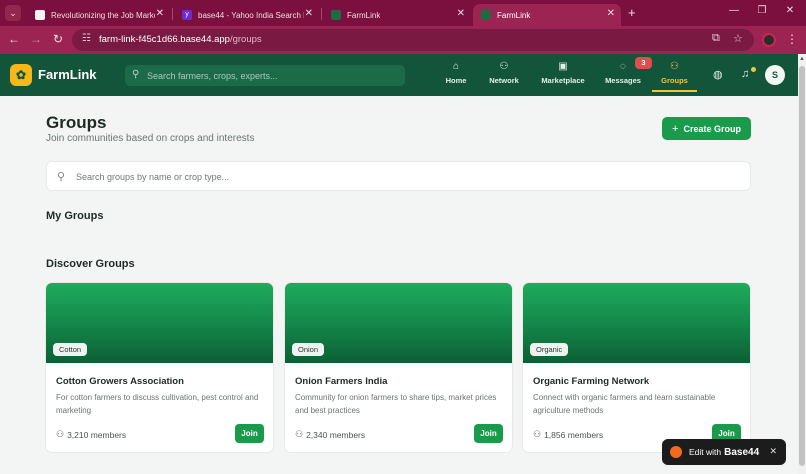 This screenshot has width=806, height=474. What do you see at coordinates (120, 381) in the screenshot?
I see `group-name: Cotton Growers Association` at bounding box center [120, 381].